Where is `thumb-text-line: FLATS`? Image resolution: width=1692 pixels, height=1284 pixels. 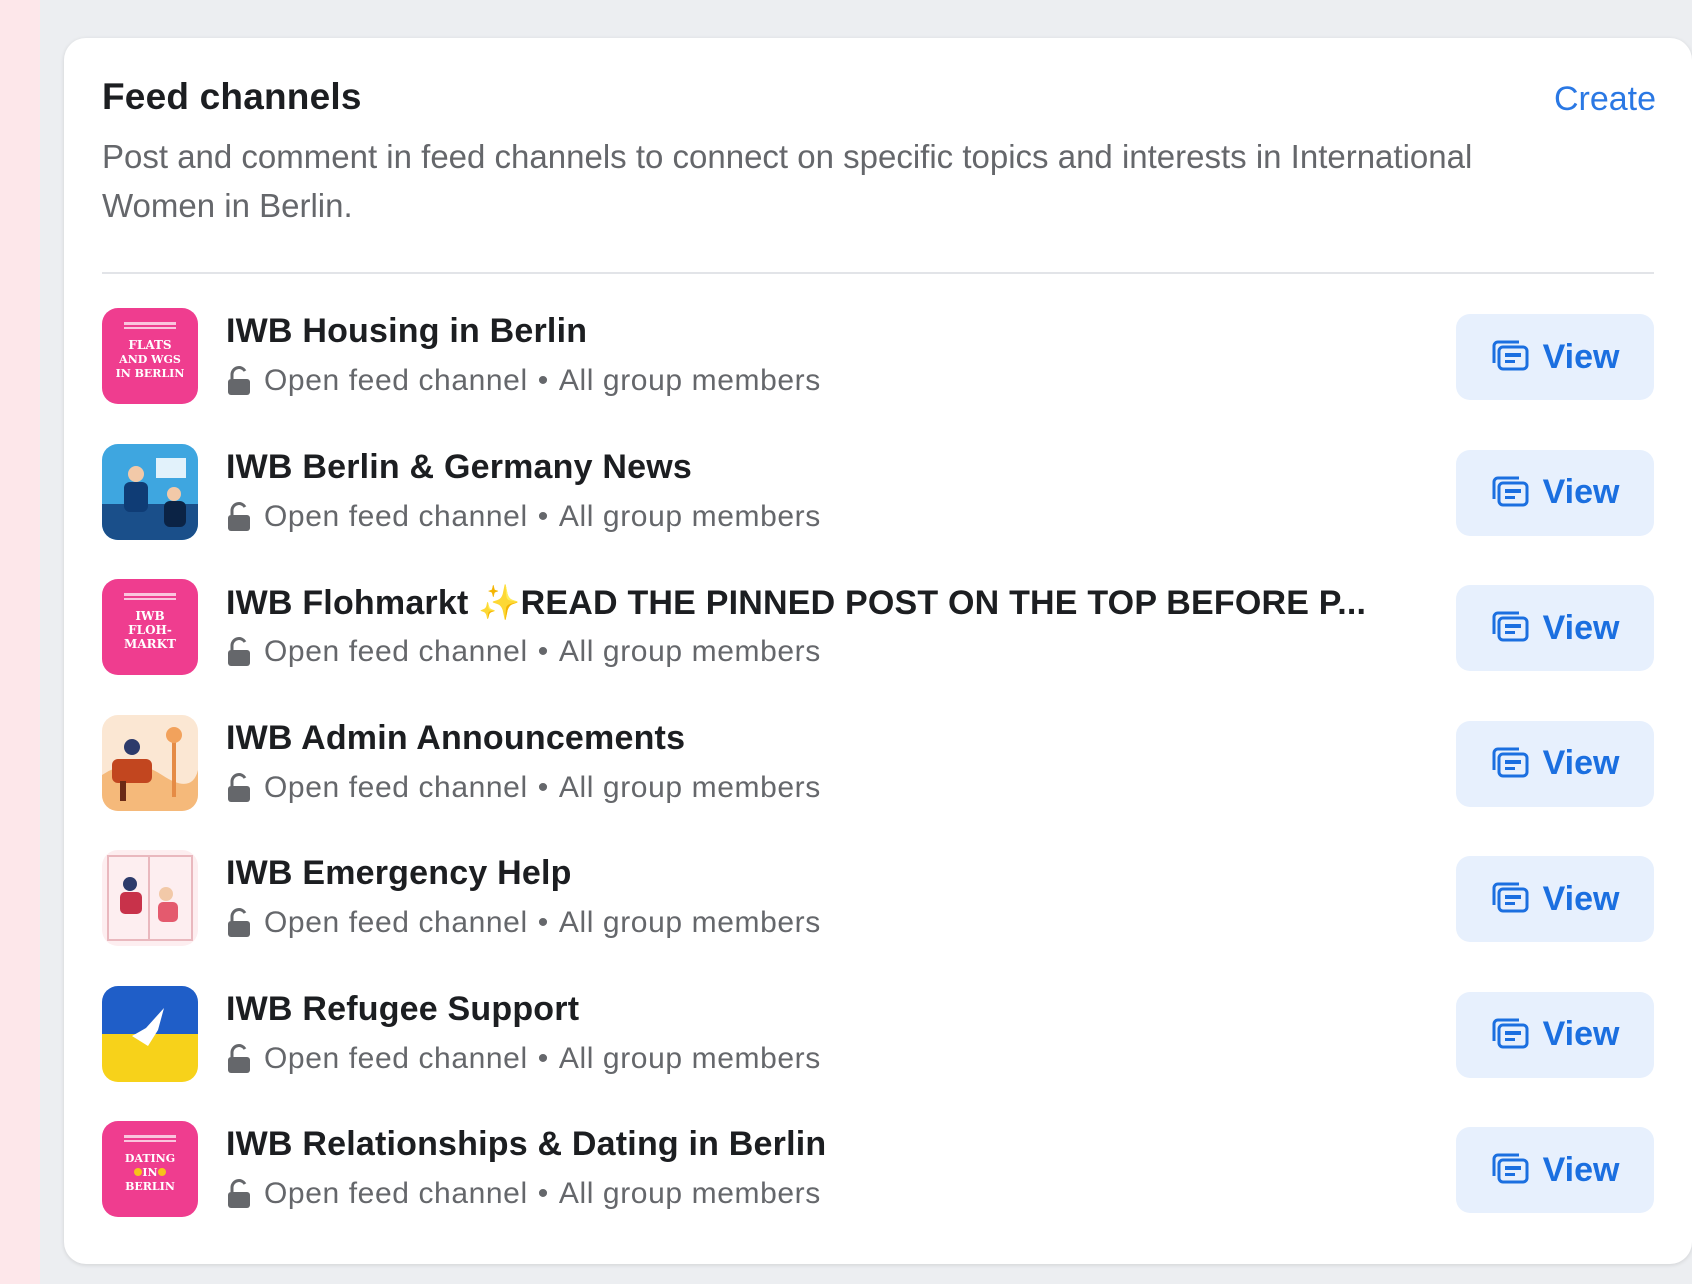
thumb-text-line: FLATS is located at coordinates (149, 345).